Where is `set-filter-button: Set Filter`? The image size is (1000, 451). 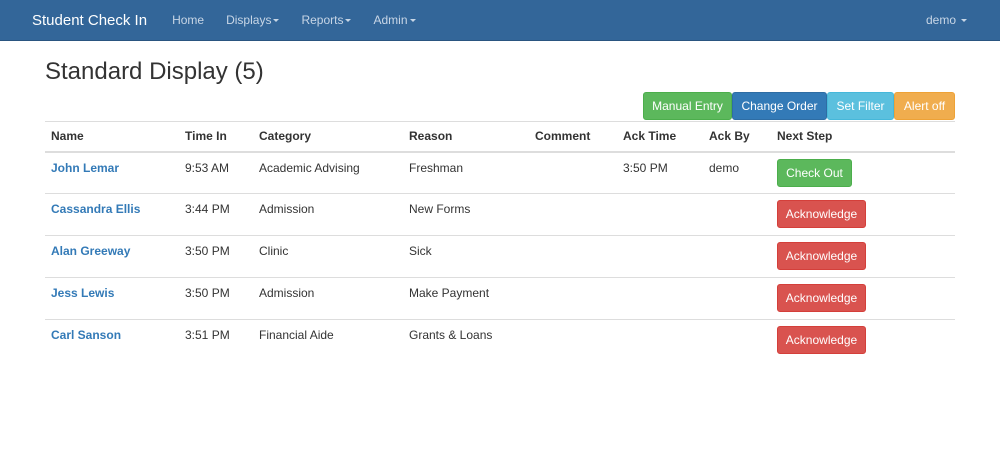
set-filter-button: Set Filter is located at coordinates (860, 106).